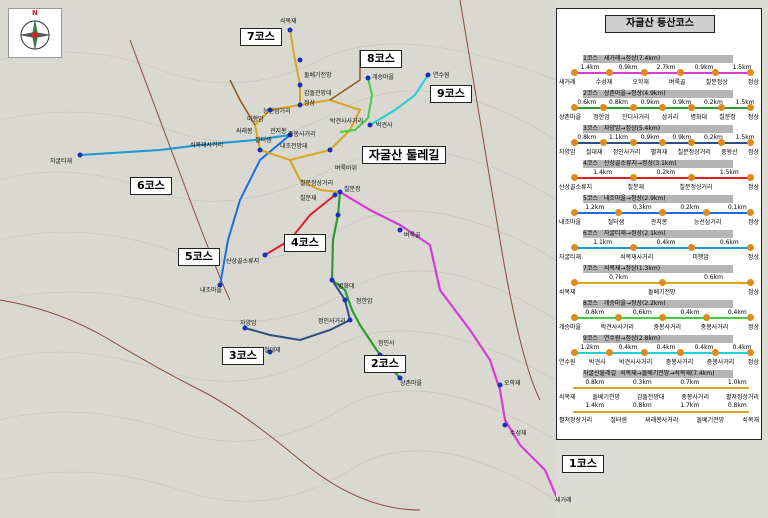  Describe the element at coordinates (661, 292) in the screenshot. I see `legend-stop-label: 돌베기전망` at that location.